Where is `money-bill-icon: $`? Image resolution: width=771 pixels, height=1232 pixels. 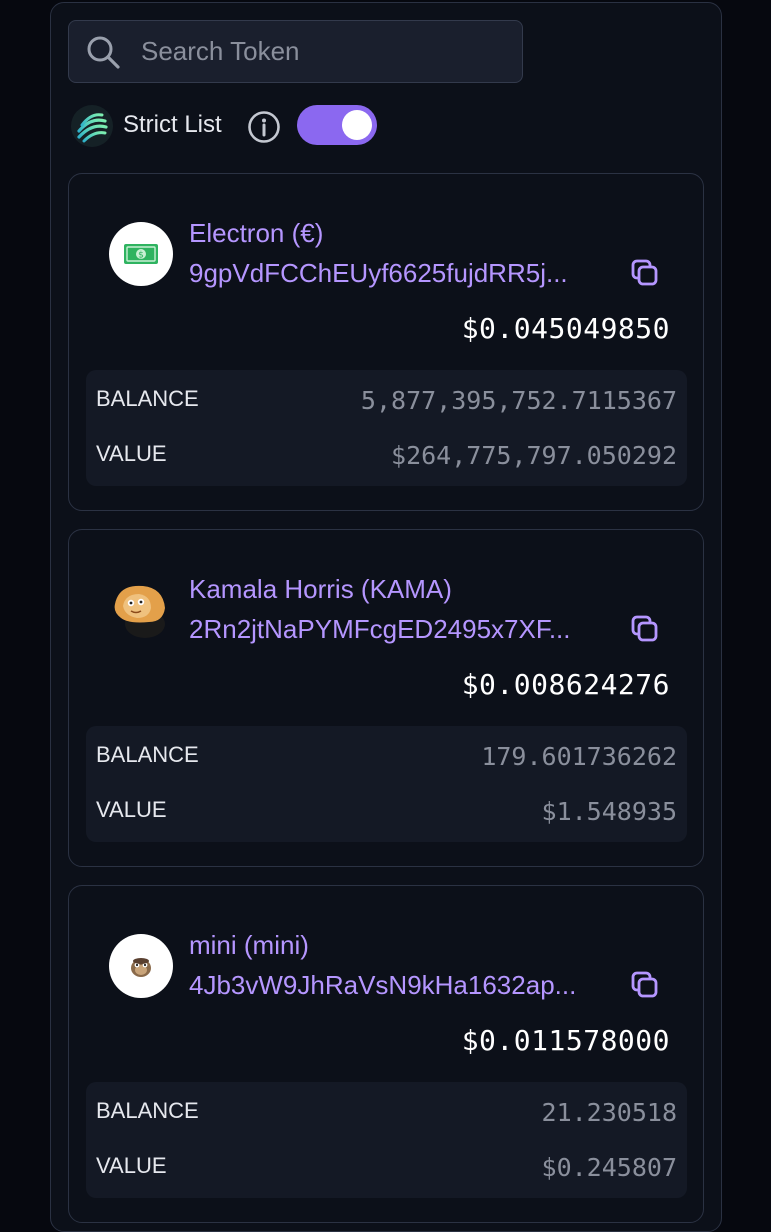
money-bill-icon: $ is located at coordinates (141, 254).